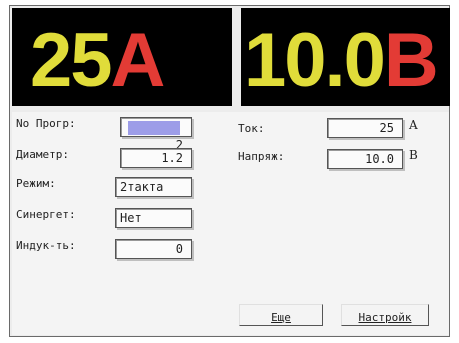 This screenshot has width=459, height=343. Describe the element at coordinates (36, 183) in the screenshot. I see `mode-label: Режим:` at that location.